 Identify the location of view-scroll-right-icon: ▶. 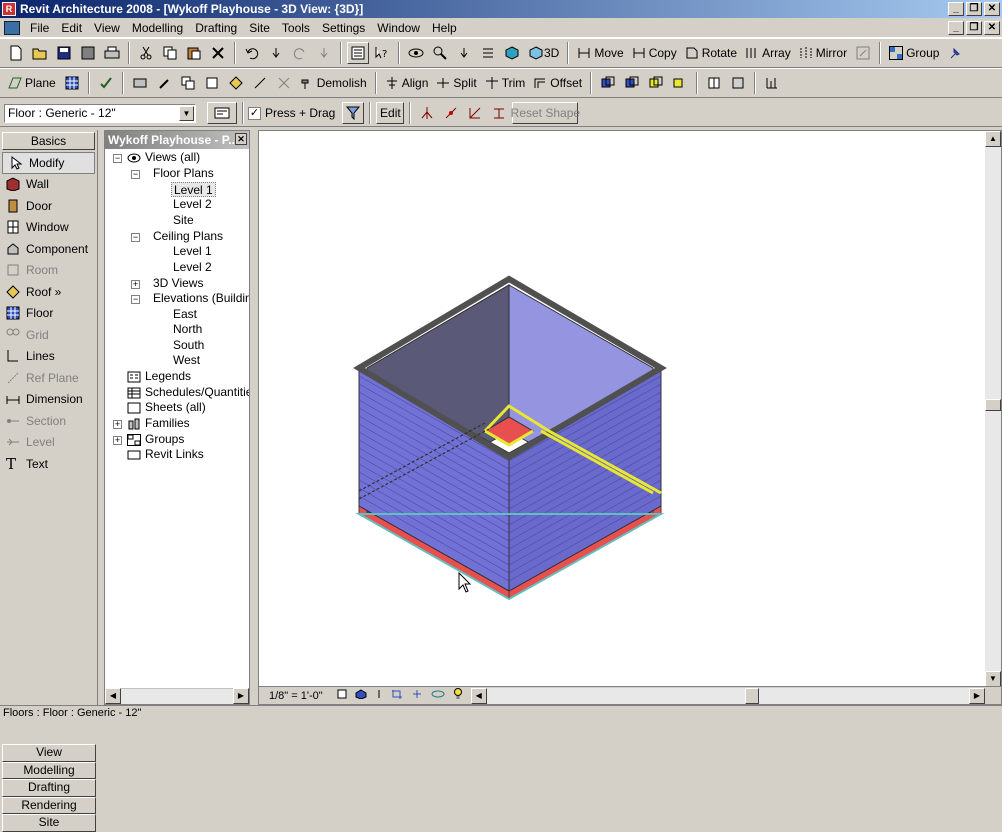
(977, 695).